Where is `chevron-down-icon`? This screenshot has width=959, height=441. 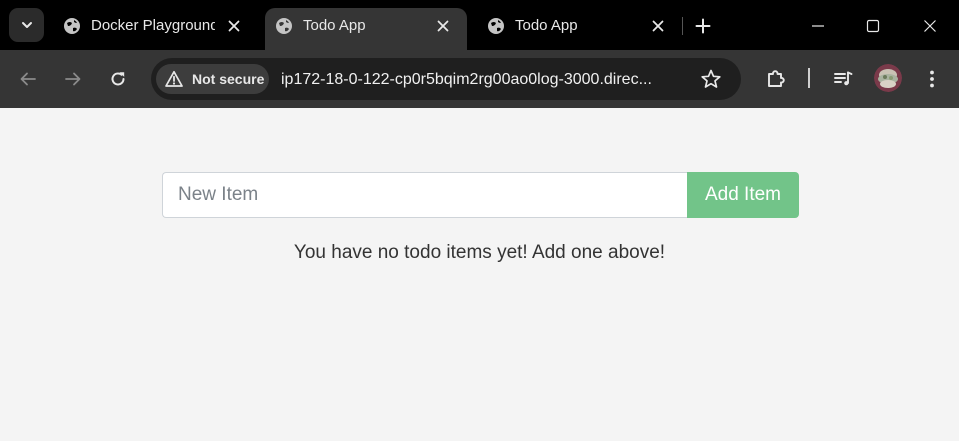 chevron-down-icon is located at coordinates (26, 25).